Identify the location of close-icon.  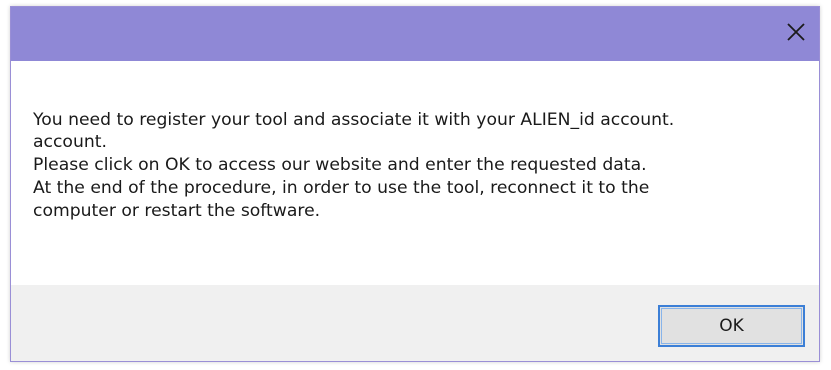
(796, 34).